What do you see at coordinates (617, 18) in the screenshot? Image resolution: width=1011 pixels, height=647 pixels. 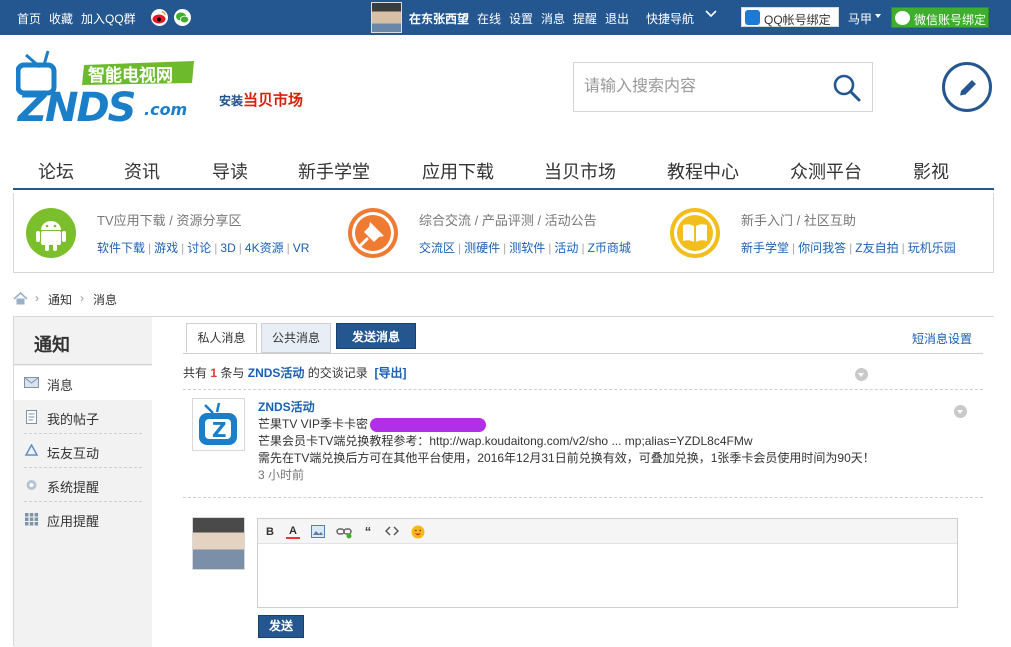 I see `logout-link: 退出` at bounding box center [617, 18].